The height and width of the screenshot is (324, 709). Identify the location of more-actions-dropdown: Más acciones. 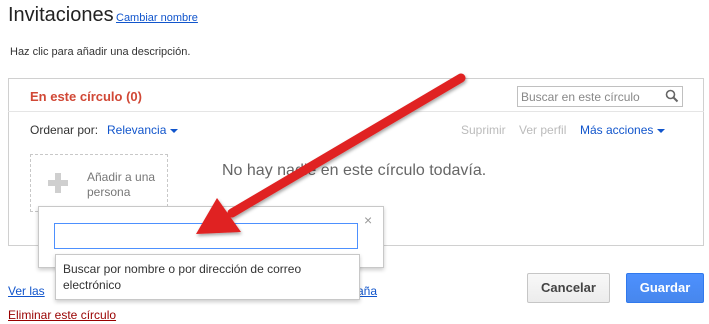
(623, 130).